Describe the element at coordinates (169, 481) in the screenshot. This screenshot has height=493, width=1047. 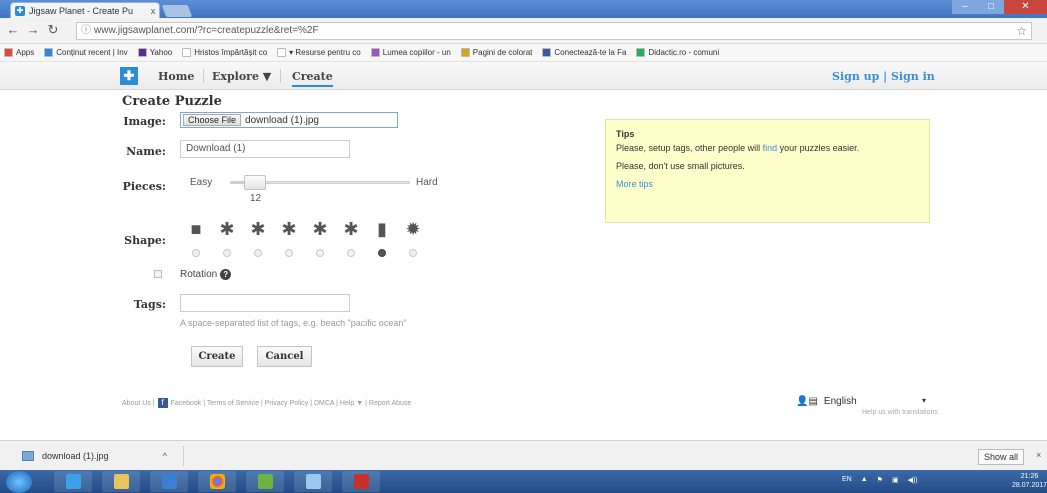
I see `taskbar-media-icon` at that location.